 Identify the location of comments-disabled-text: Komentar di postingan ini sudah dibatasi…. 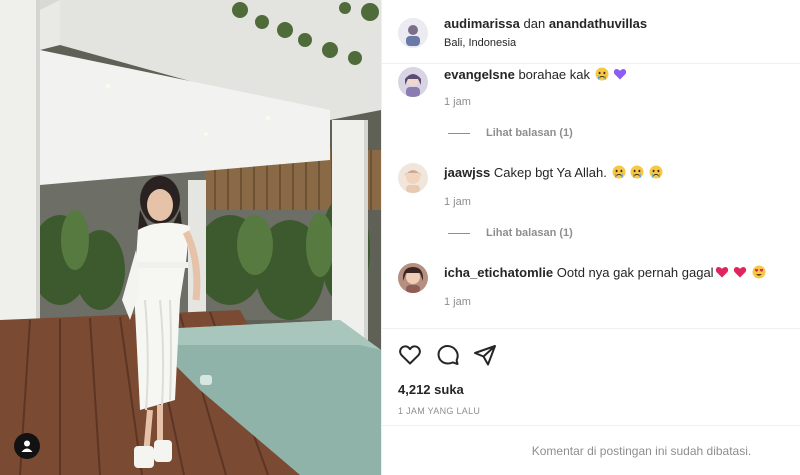
(641, 450).